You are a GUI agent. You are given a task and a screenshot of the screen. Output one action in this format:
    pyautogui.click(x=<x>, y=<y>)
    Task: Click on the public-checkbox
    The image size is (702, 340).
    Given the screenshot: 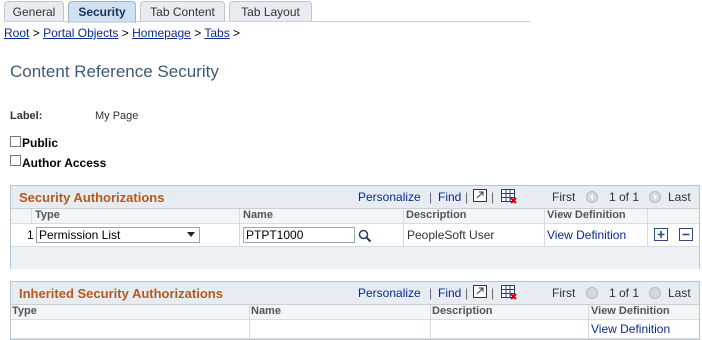 What is the action you would take?
    pyautogui.click(x=15, y=141)
    